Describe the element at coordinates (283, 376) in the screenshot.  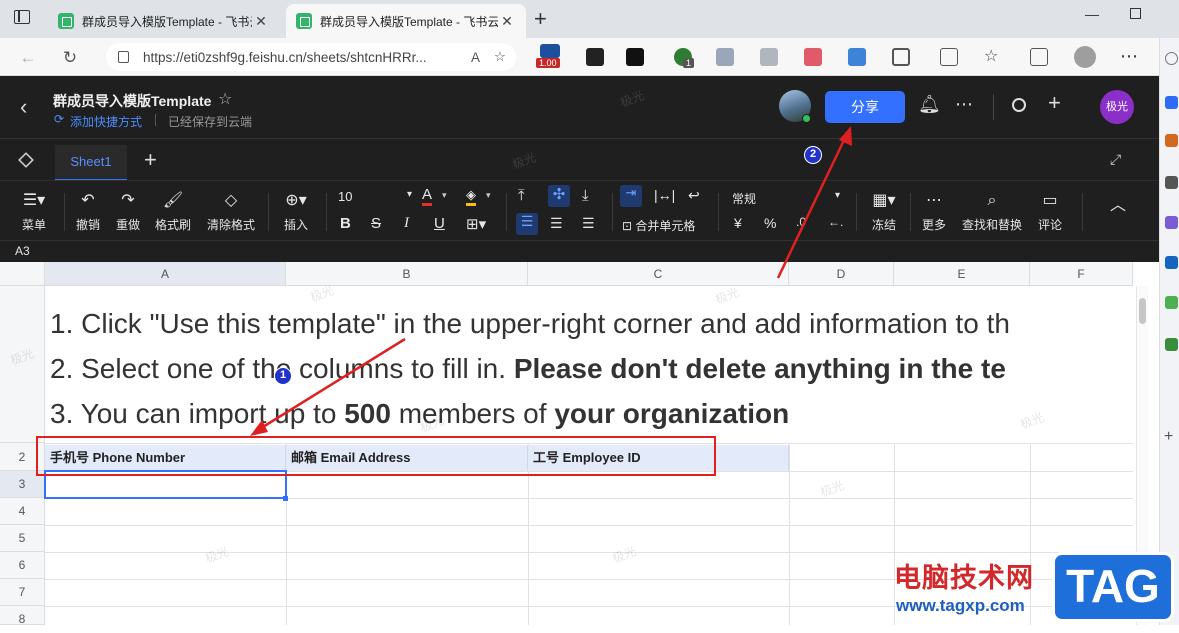
I see `annotation-marker-1: 1` at that location.